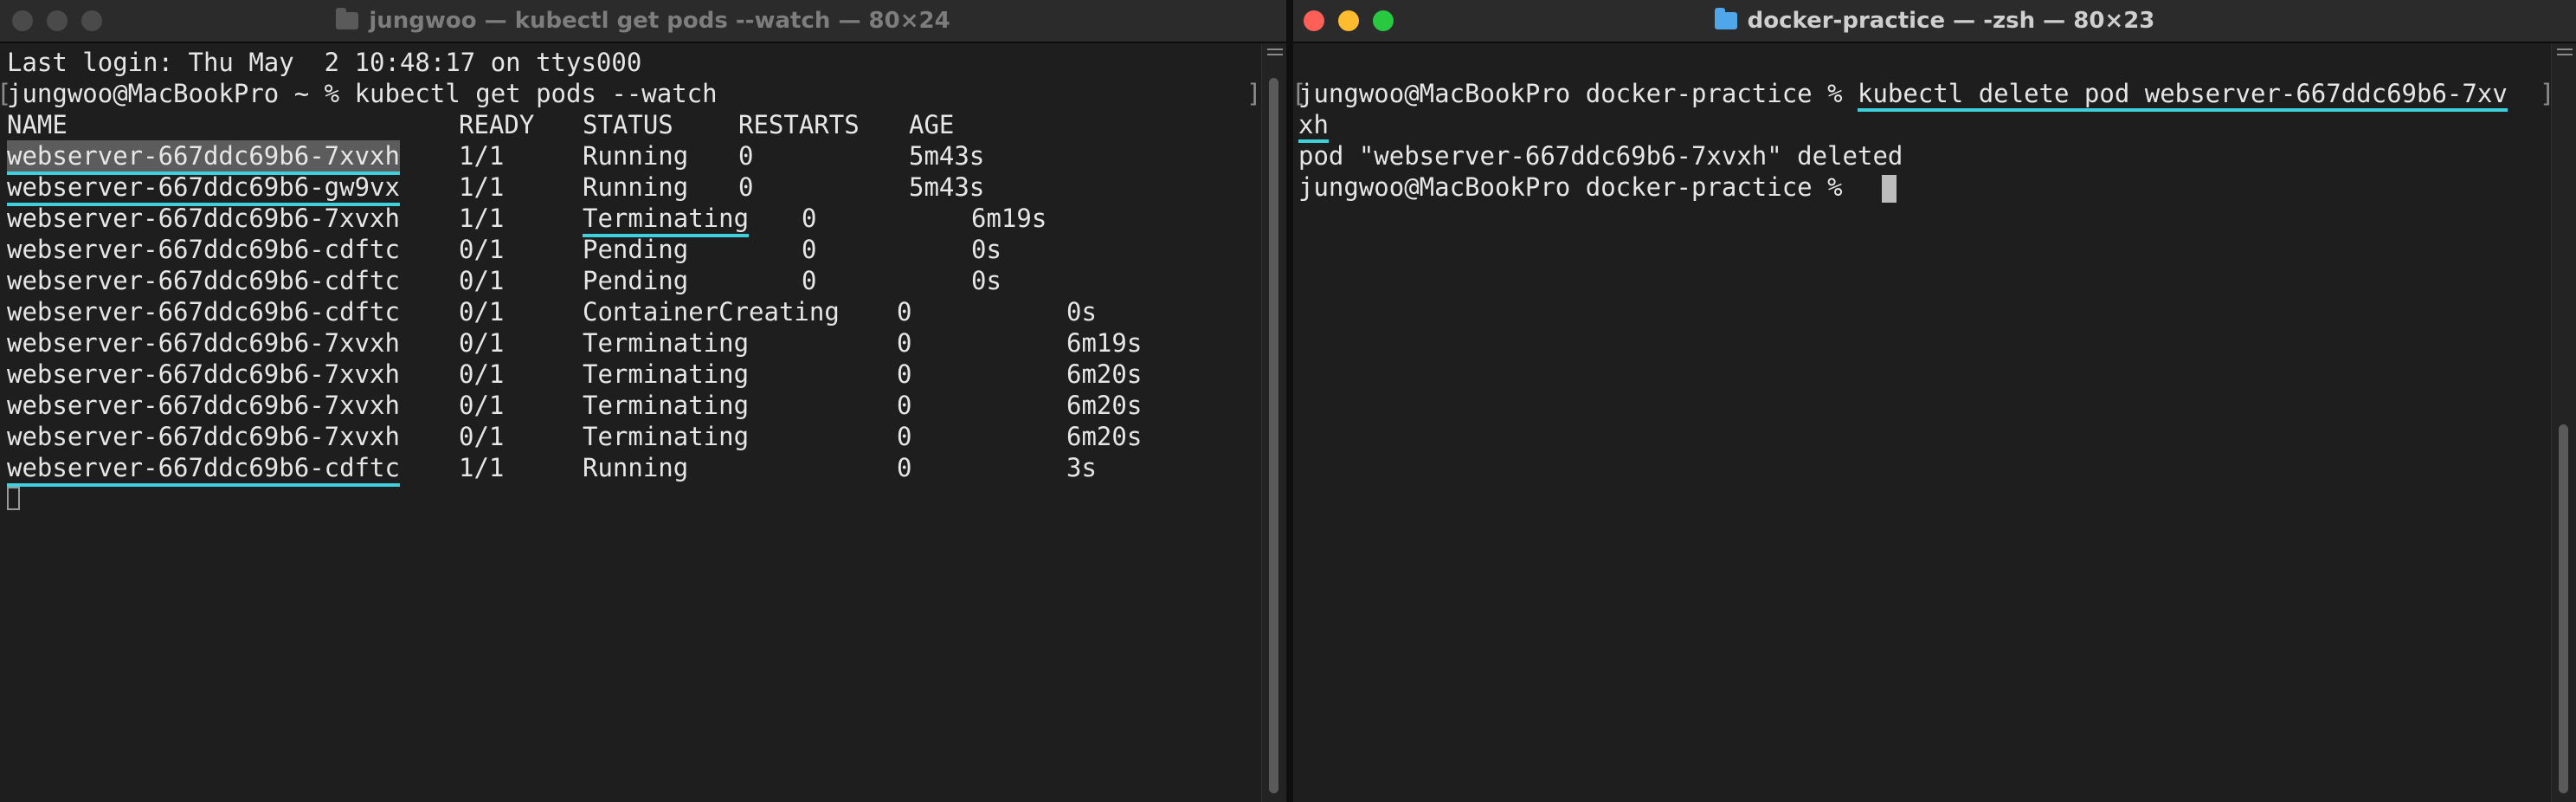  Describe the element at coordinates (1081, 467) in the screenshot. I see `cell-age: 3s` at that location.